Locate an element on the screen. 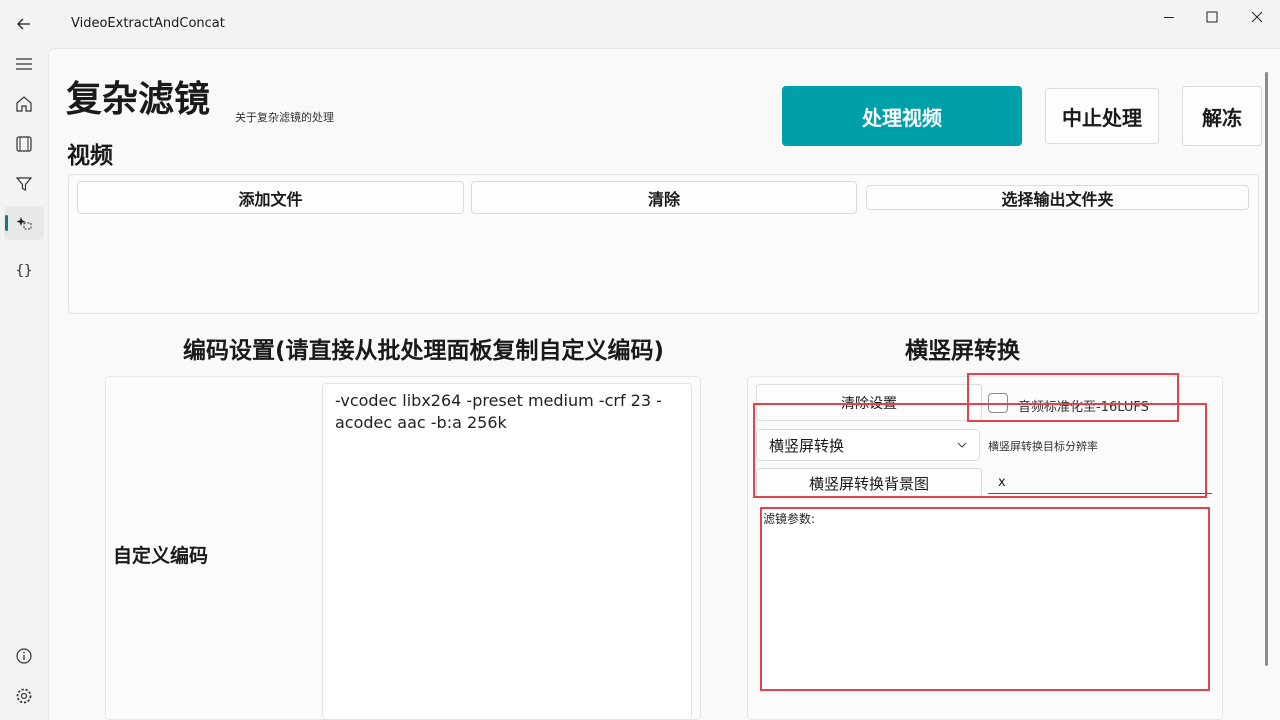  nav-item-film is located at coordinates (24, 144).